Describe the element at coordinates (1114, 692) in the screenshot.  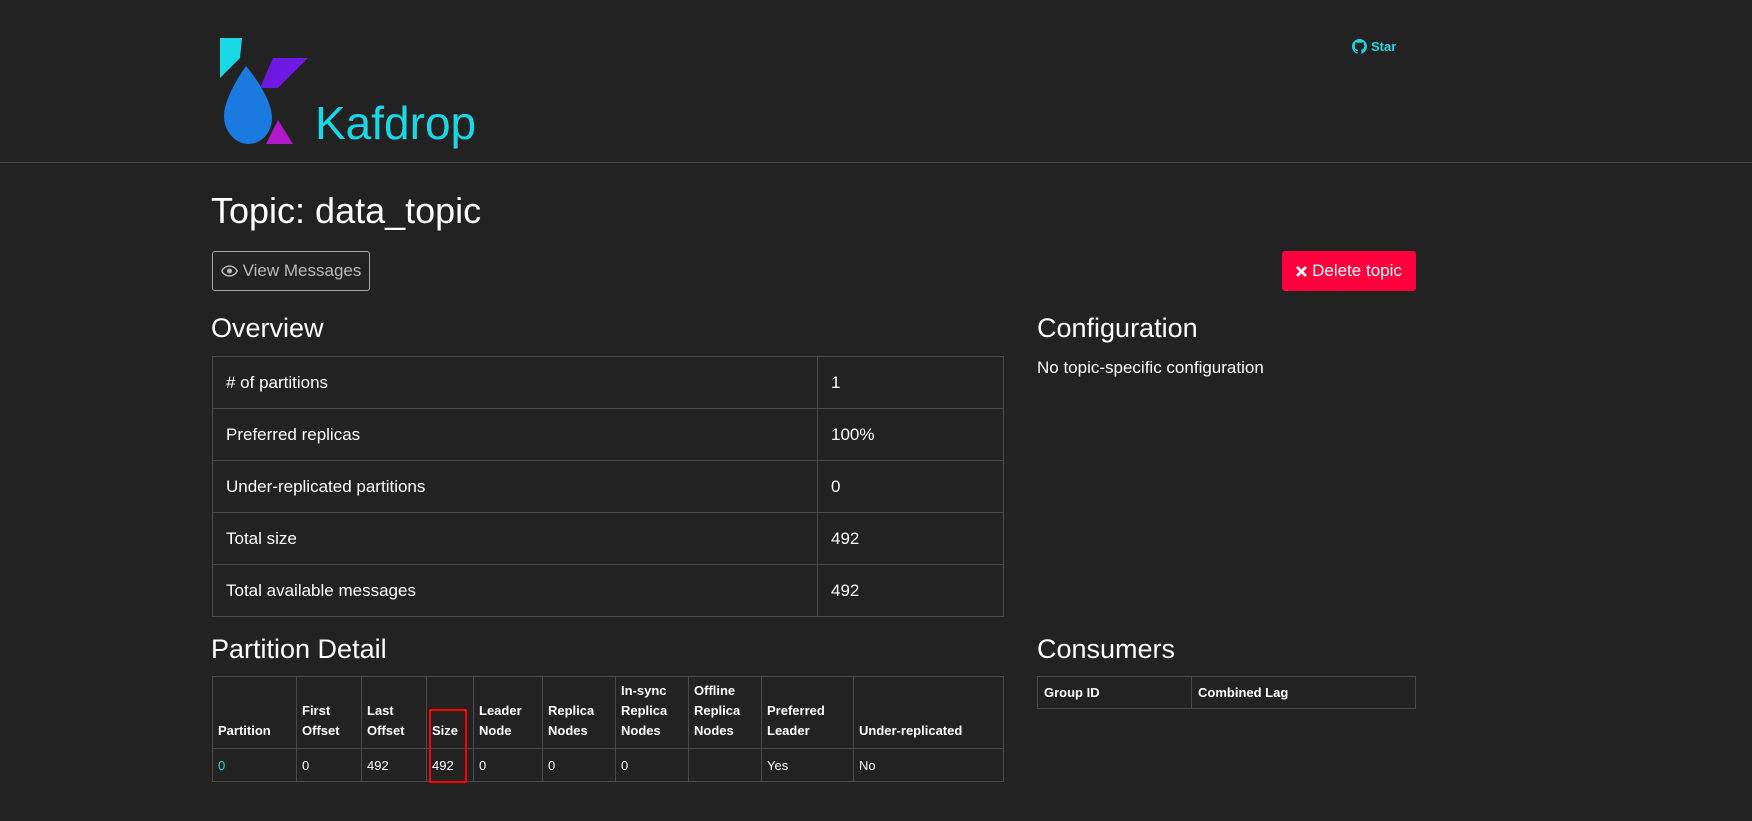
I see `column-header-group-id: Group ID` at that location.